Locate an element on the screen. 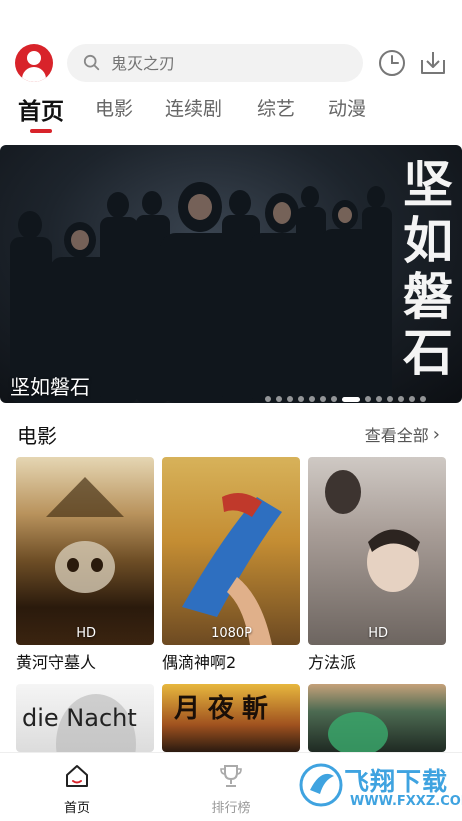 The image size is (462, 821). movie-section-header: 电影 查看全部 › is located at coordinates (231, 435).